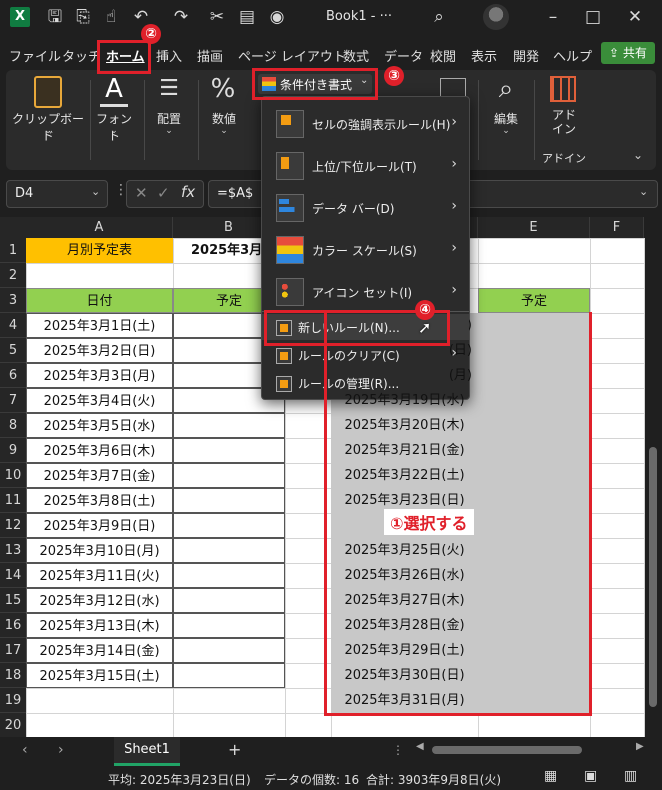  Describe the element at coordinates (99, 350) in the screenshot. I see `cell-a5: 2025年3月2日(日)` at that location.